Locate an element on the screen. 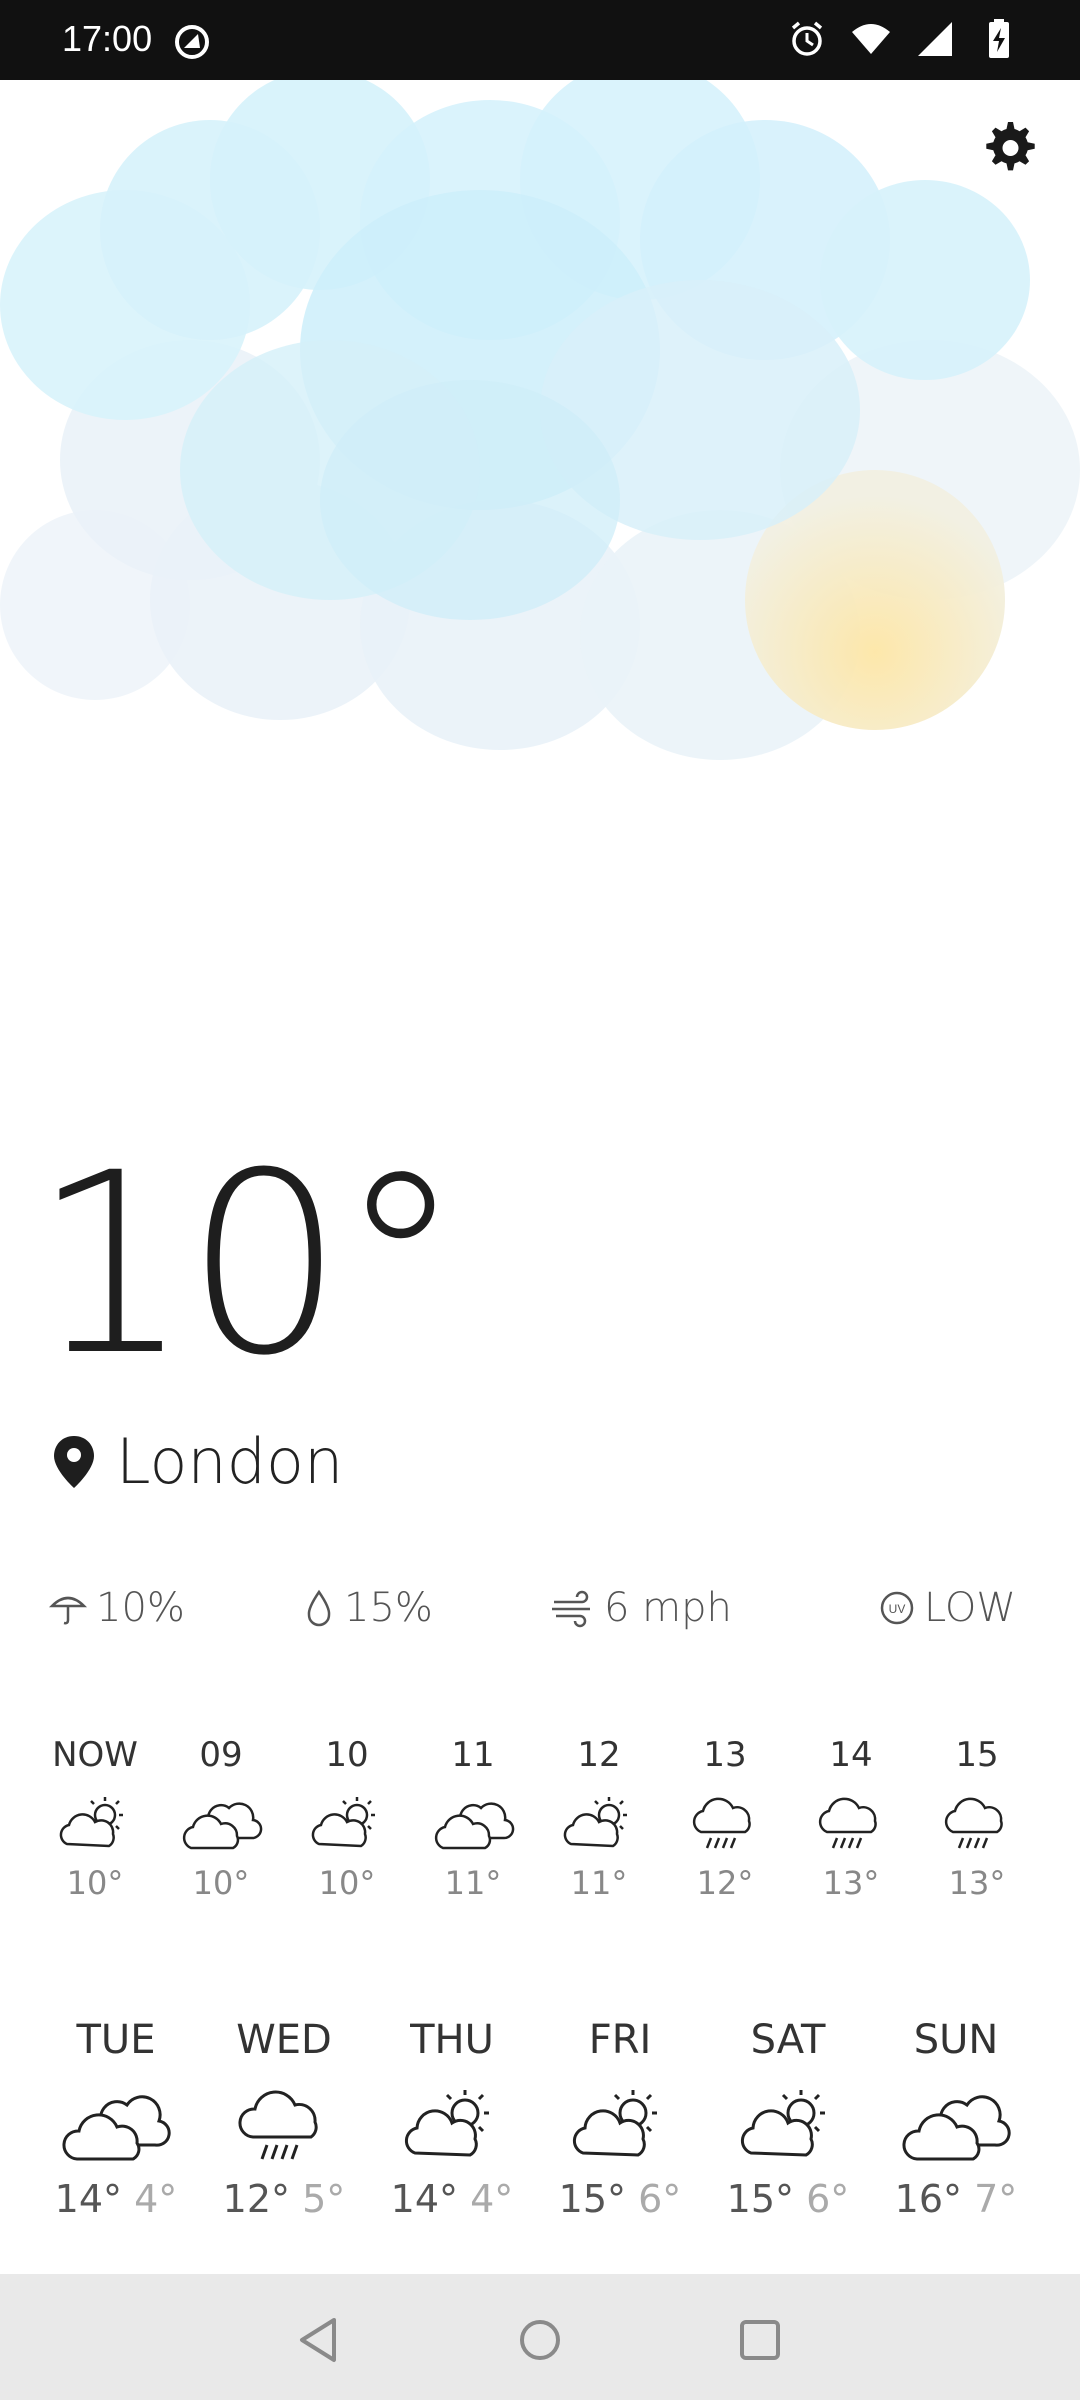  day-temps: 12° 5° is located at coordinates (284, 2199).